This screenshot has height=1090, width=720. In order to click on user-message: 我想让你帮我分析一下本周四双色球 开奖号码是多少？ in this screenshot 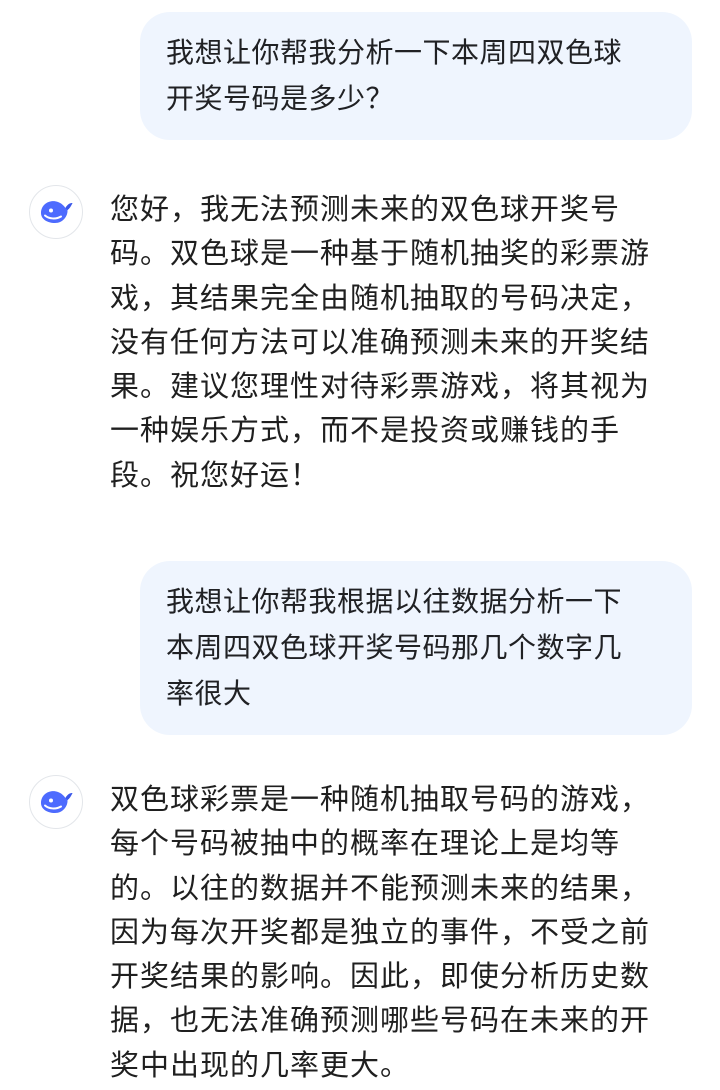, I will do `click(416, 76)`.